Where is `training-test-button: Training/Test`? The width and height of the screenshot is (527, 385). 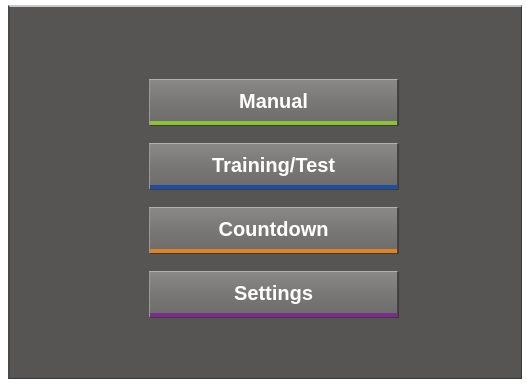 training-test-button: Training/Test is located at coordinates (273, 166).